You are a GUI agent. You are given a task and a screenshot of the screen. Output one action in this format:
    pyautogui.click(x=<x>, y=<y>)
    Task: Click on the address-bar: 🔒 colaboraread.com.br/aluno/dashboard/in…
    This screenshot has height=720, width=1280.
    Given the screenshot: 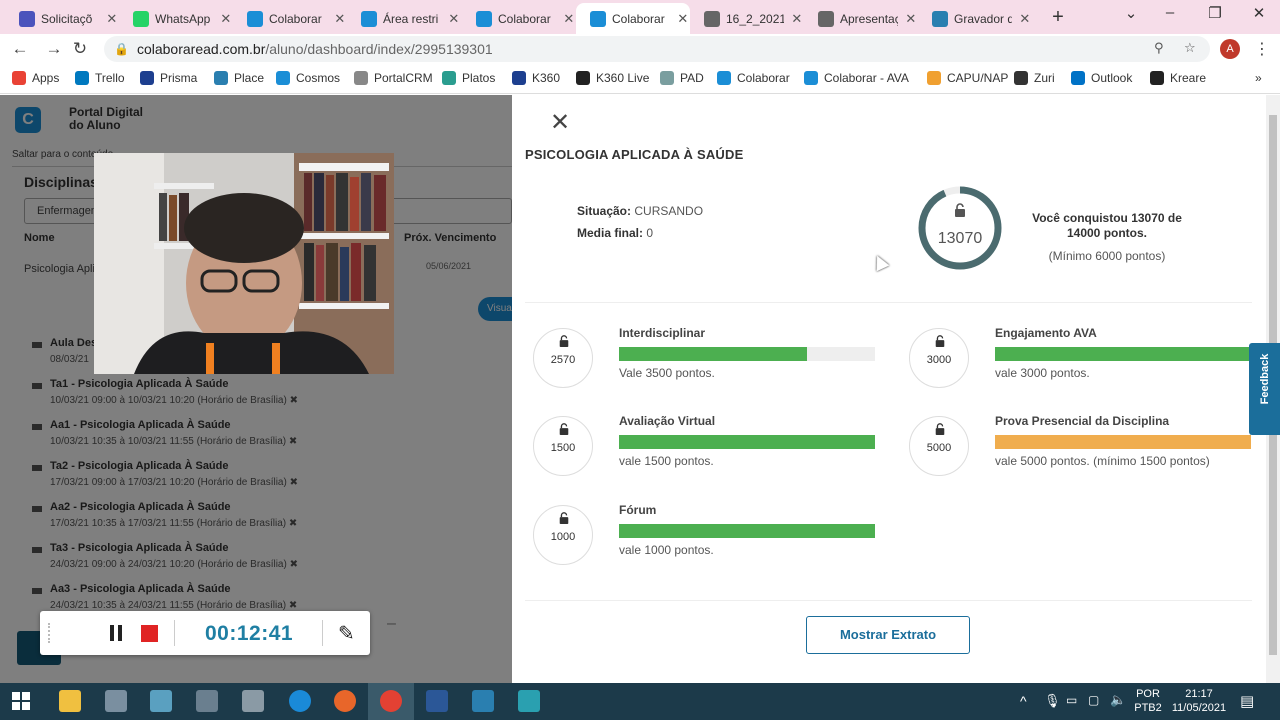 What is the action you would take?
    pyautogui.click(x=657, y=49)
    